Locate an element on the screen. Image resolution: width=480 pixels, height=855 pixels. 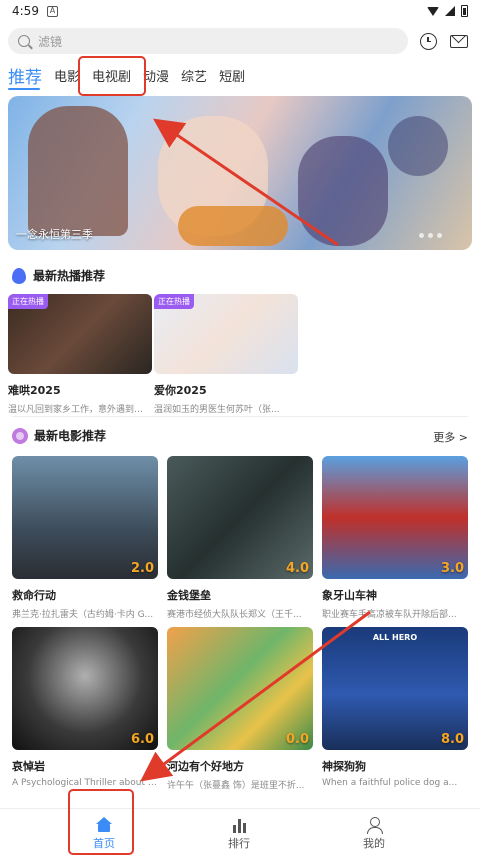
banner-indicator is located at coordinates (430, 235).